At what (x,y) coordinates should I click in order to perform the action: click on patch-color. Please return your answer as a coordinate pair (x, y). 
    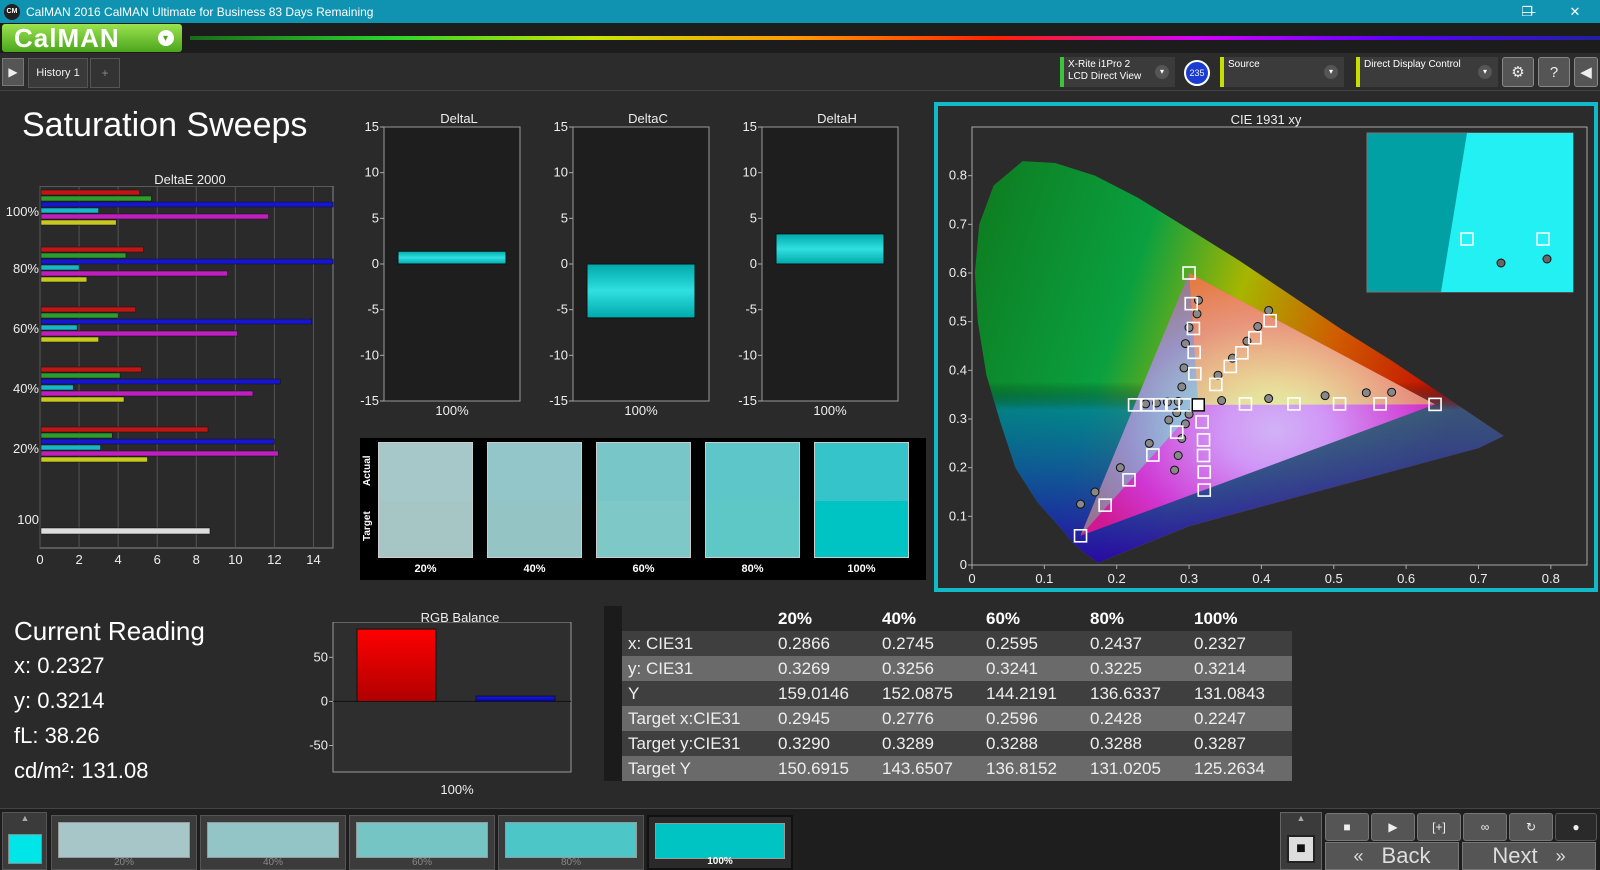
    Looking at the image, I should click on (273, 840).